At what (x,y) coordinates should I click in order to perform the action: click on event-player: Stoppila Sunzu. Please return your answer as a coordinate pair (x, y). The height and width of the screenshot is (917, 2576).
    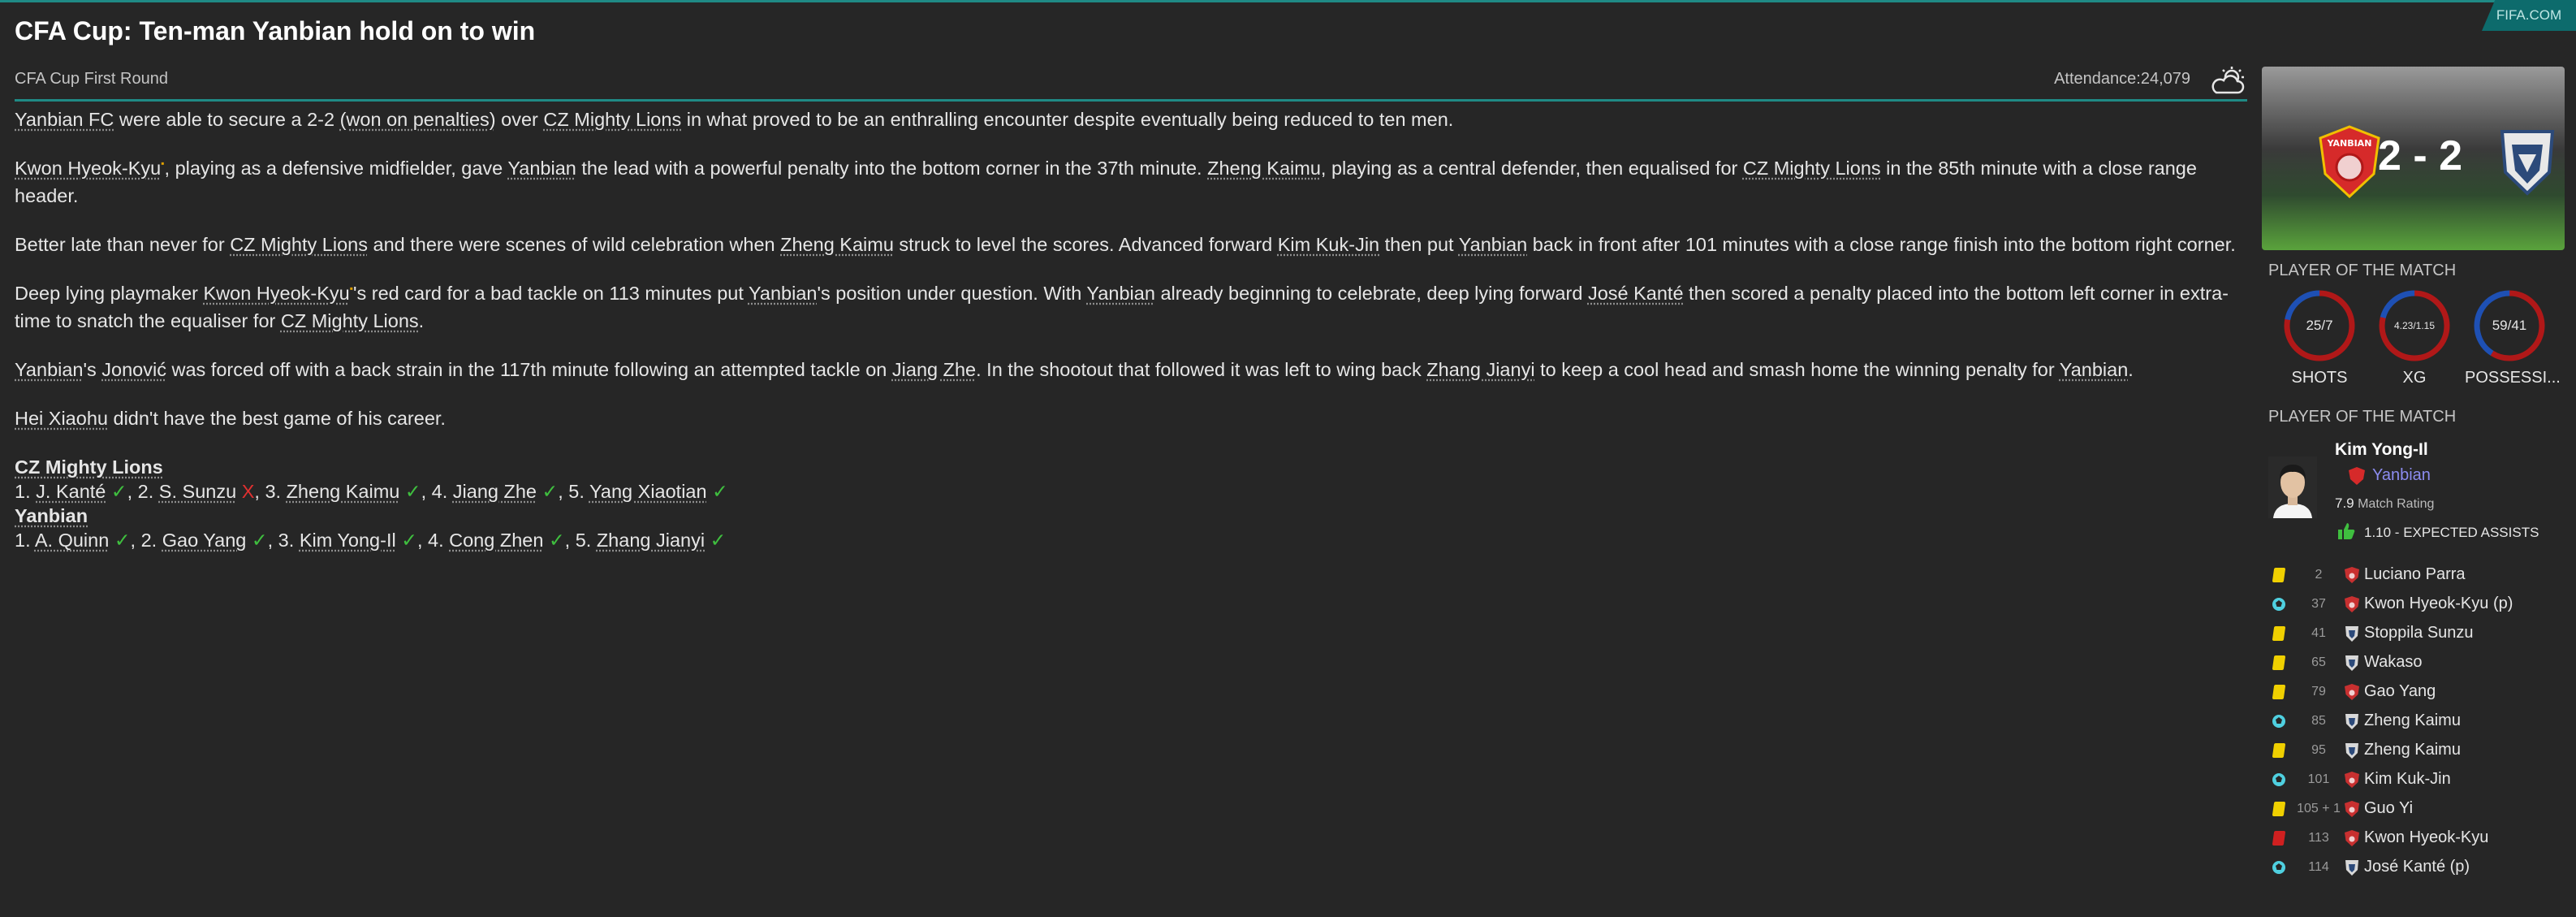
    Looking at the image, I should click on (2419, 633).